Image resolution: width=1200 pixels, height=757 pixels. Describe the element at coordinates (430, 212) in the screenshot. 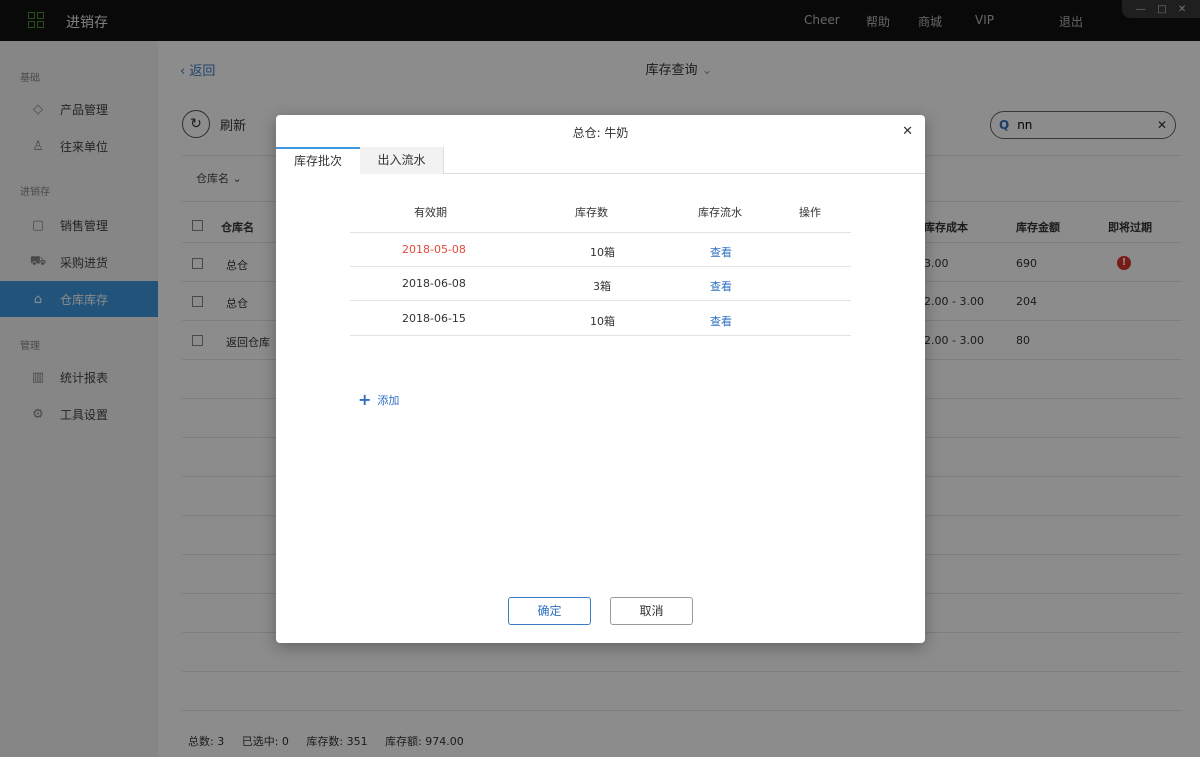

I see `col-header-expiry: 有效期` at that location.